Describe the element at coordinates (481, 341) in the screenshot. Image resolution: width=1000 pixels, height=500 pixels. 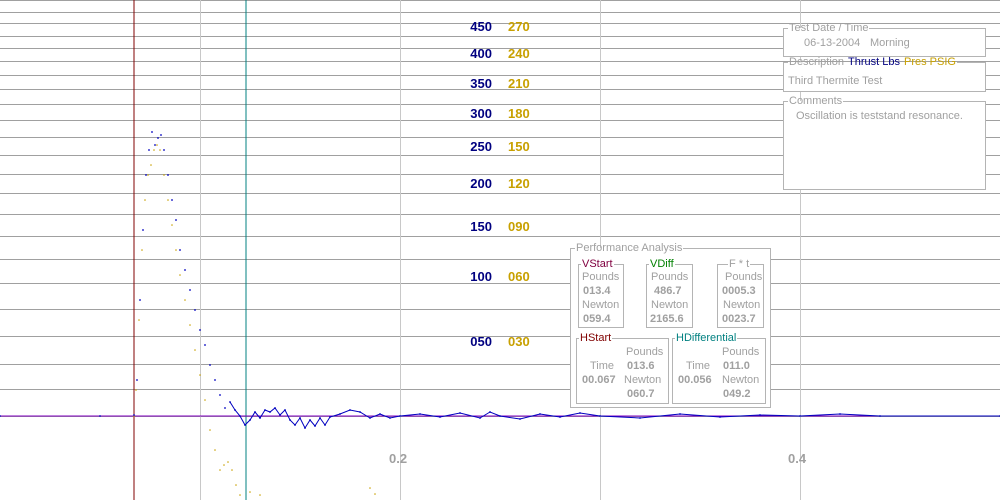
I see `left-tick-050: 050` at that location.